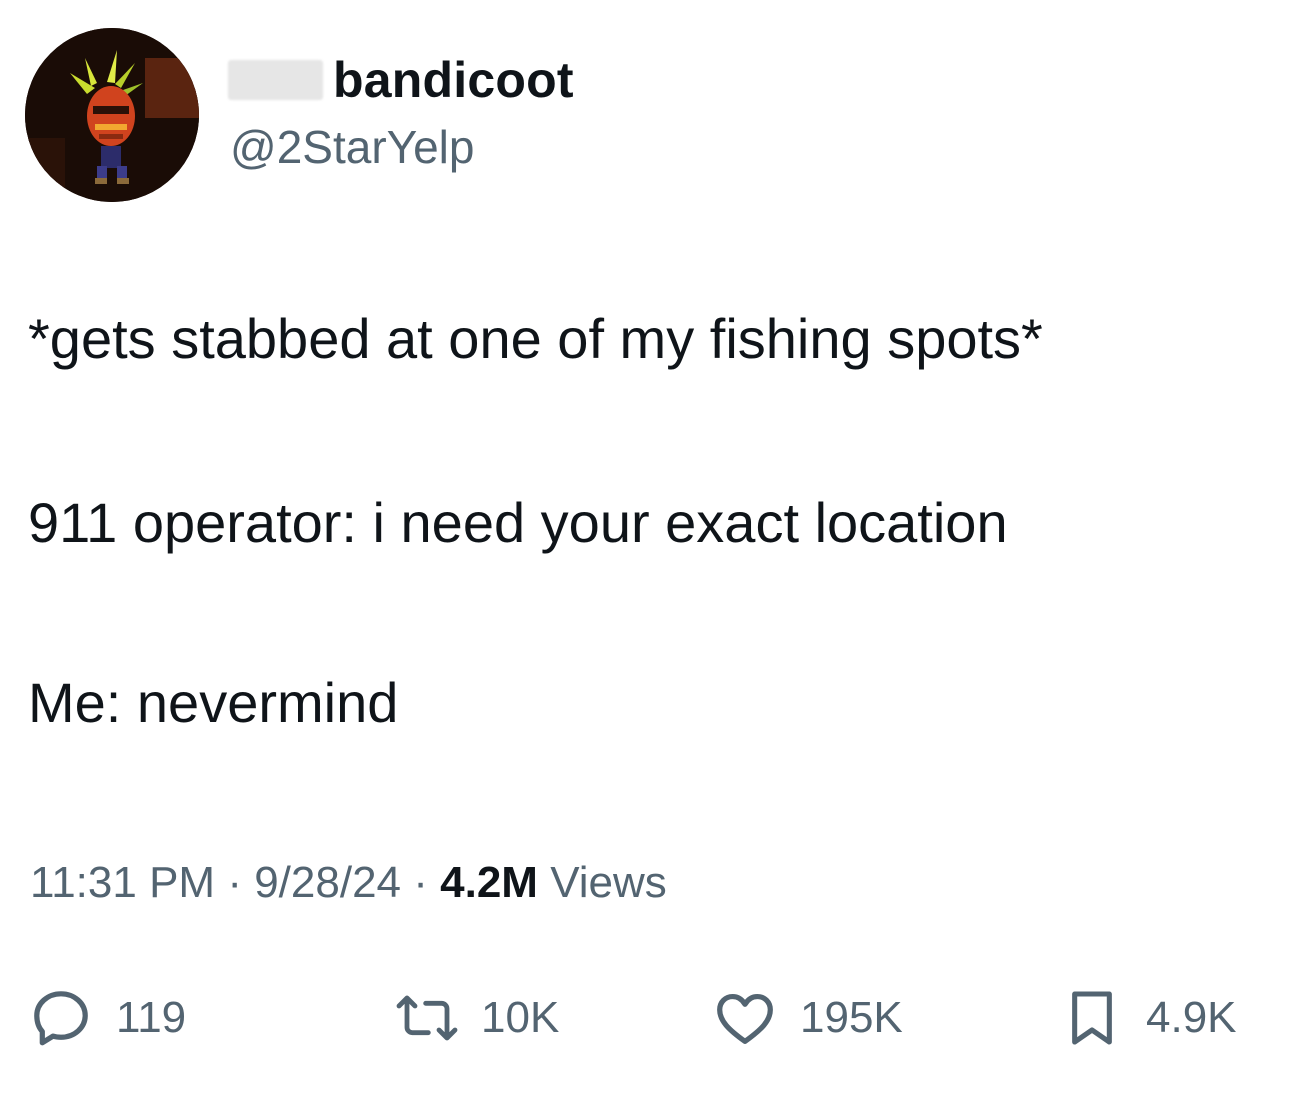 The width and height of the screenshot is (1297, 1115). Describe the element at coordinates (1092, 1018) in the screenshot. I see `bookmark-icon` at that location.